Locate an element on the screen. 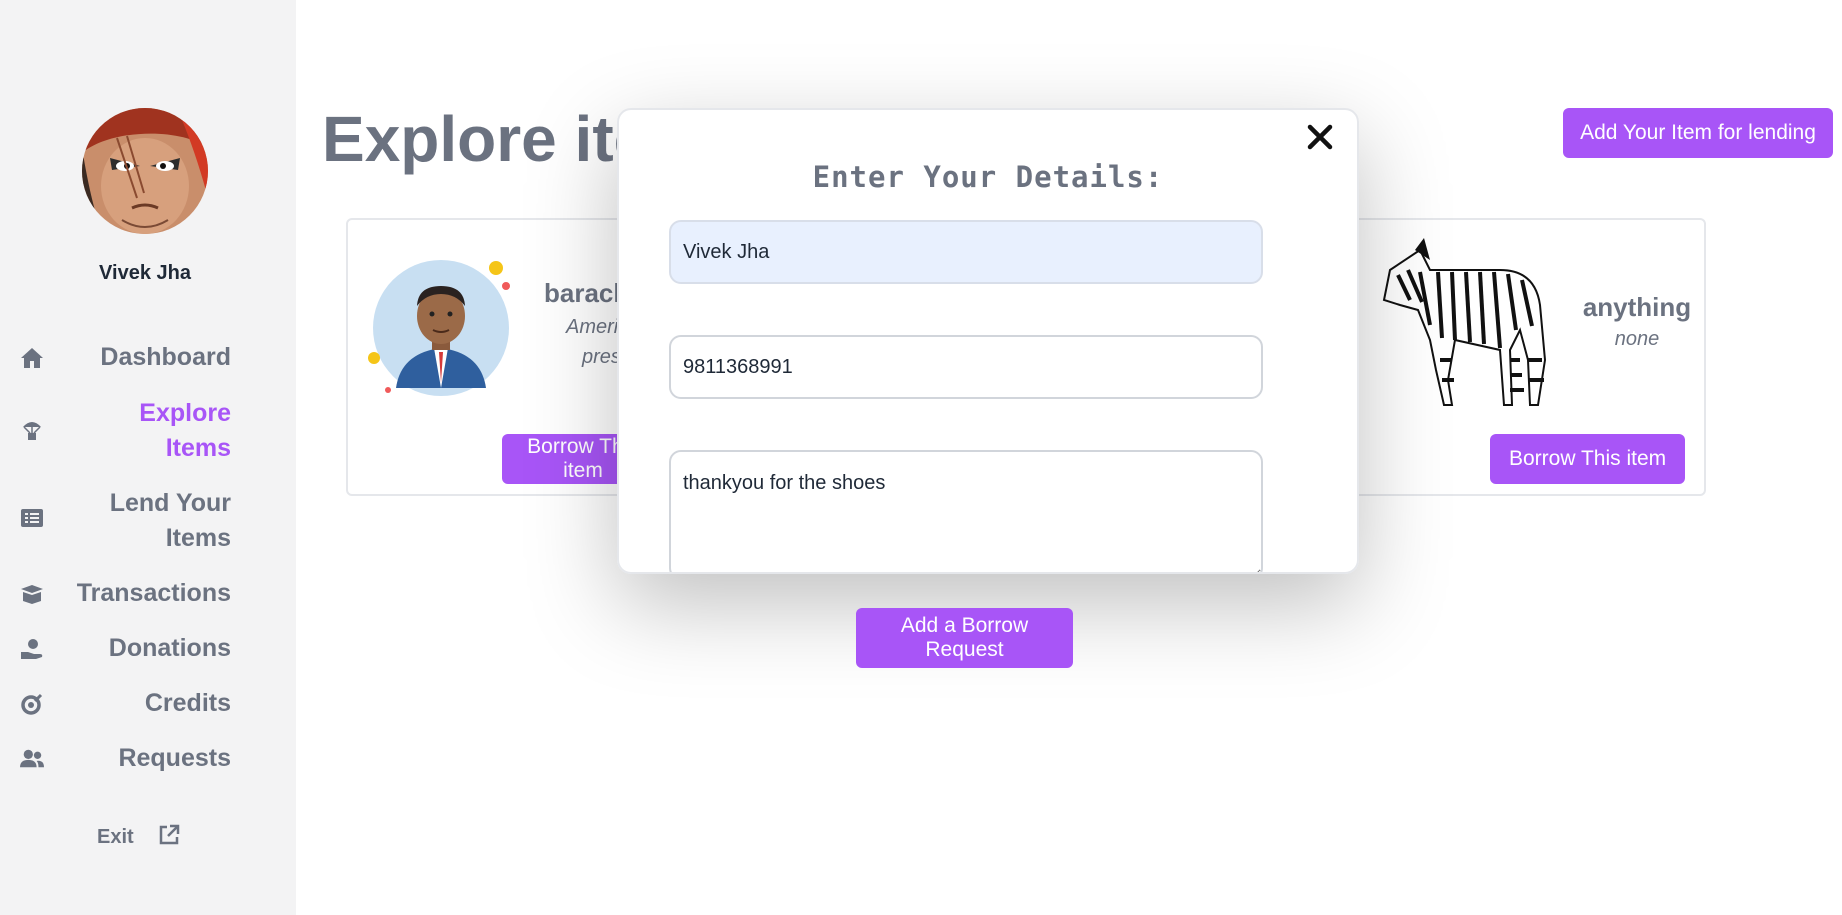  list-alt-icon is located at coordinates (32, 518).